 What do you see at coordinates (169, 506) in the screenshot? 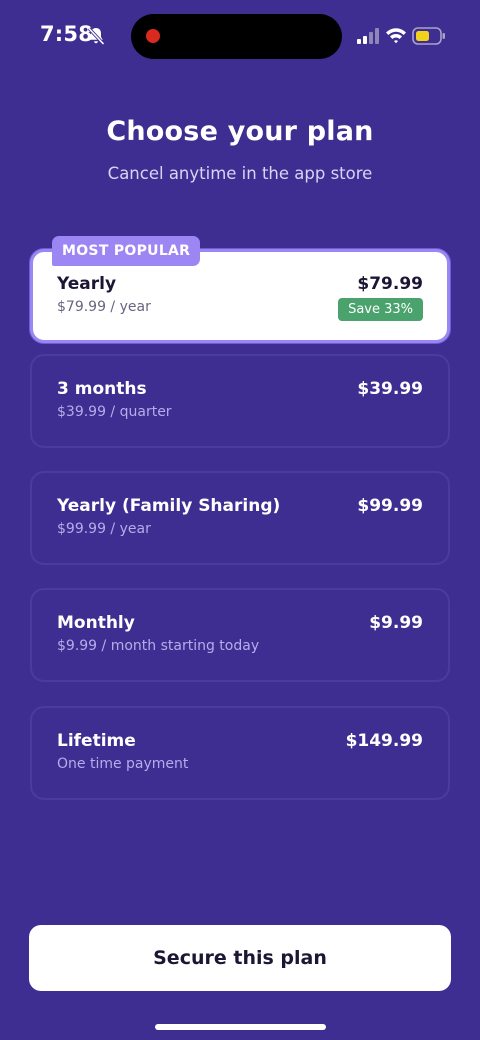
I see `plan-name: Yearly (Family Sharing)` at bounding box center [169, 506].